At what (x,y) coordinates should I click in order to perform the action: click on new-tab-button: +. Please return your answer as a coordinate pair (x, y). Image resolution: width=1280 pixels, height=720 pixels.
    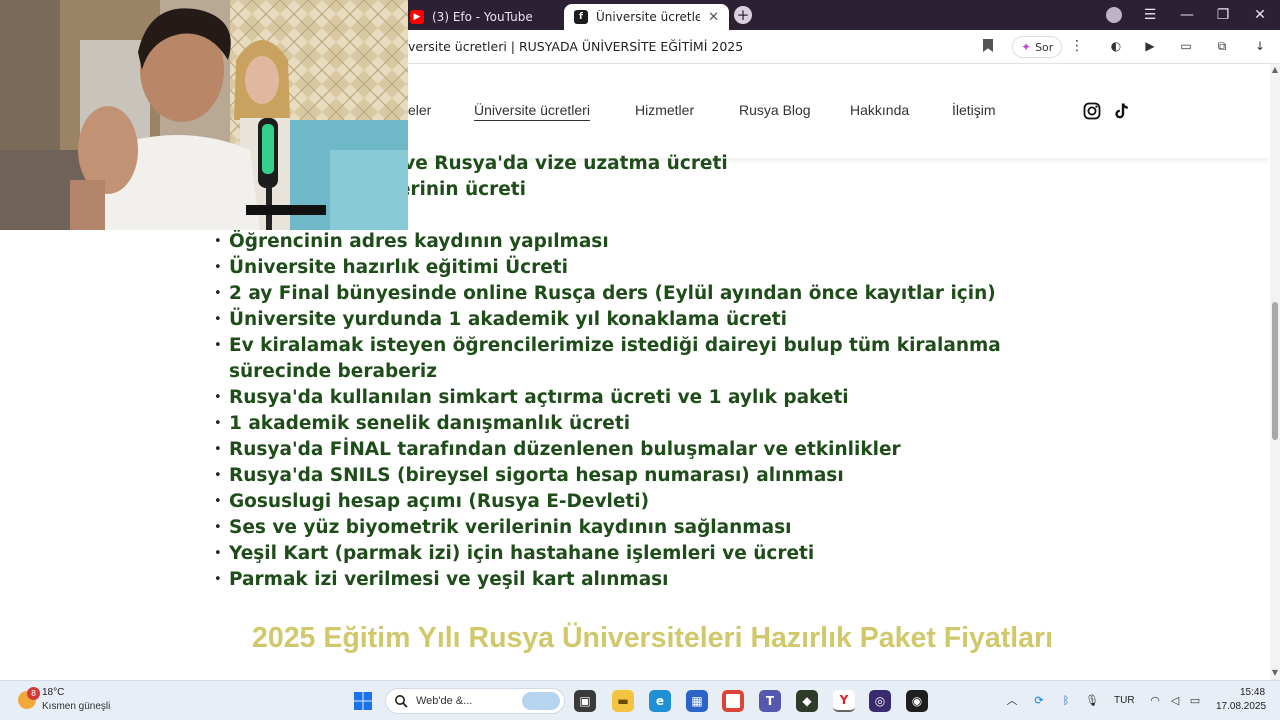
    Looking at the image, I should click on (743, 15).